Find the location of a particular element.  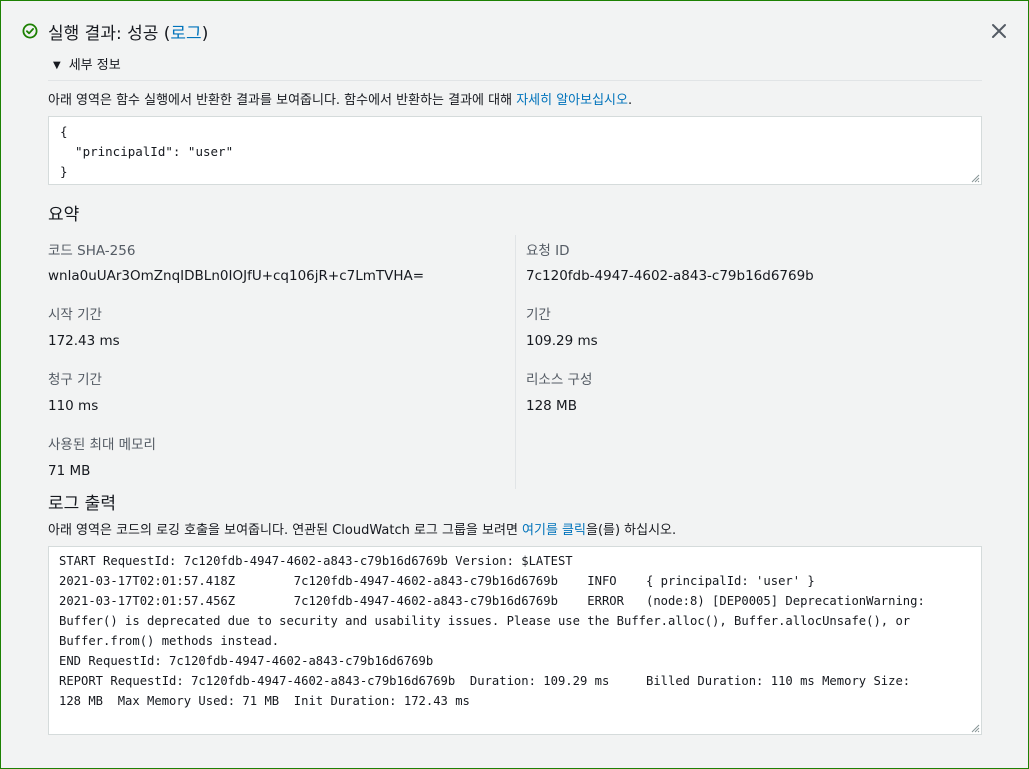

billed-duration-value: 110 ms is located at coordinates (73, 406).